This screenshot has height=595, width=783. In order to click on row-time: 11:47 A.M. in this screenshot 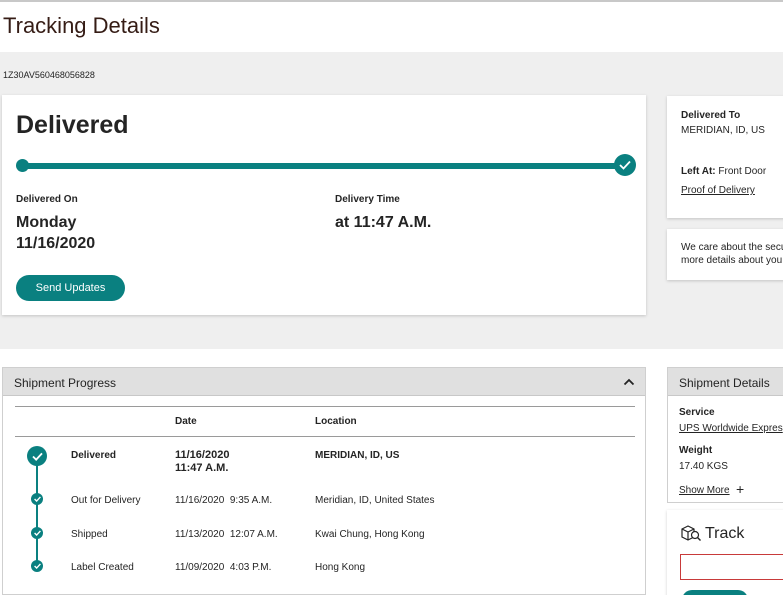, I will do `click(202, 468)`.